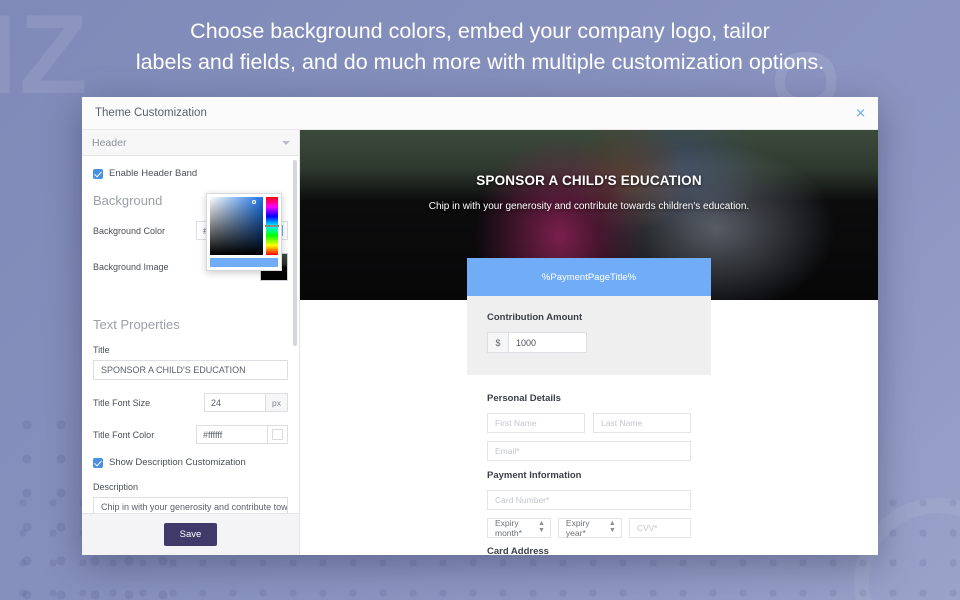 This screenshot has height=600, width=960. What do you see at coordinates (116, 487) in the screenshot?
I see `description-label: Description` at bounding box center [116, 487].